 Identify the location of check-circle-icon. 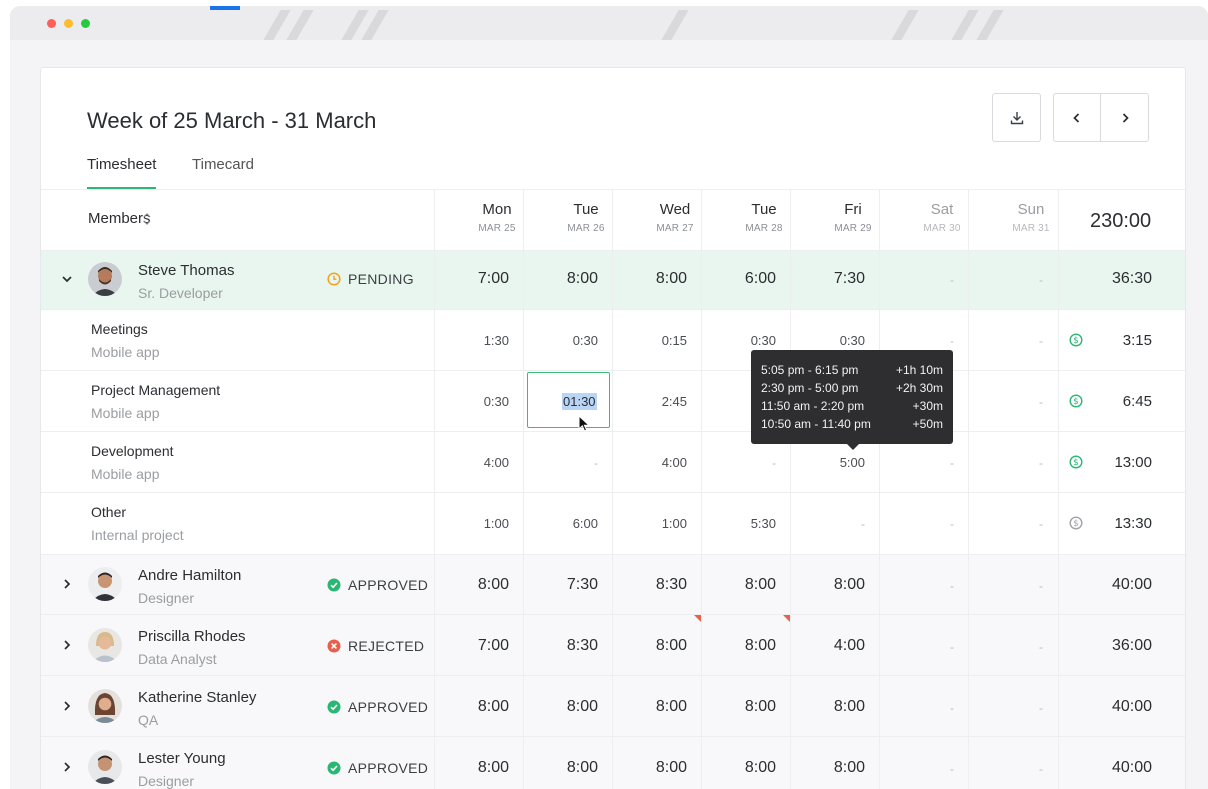
(334, 768).